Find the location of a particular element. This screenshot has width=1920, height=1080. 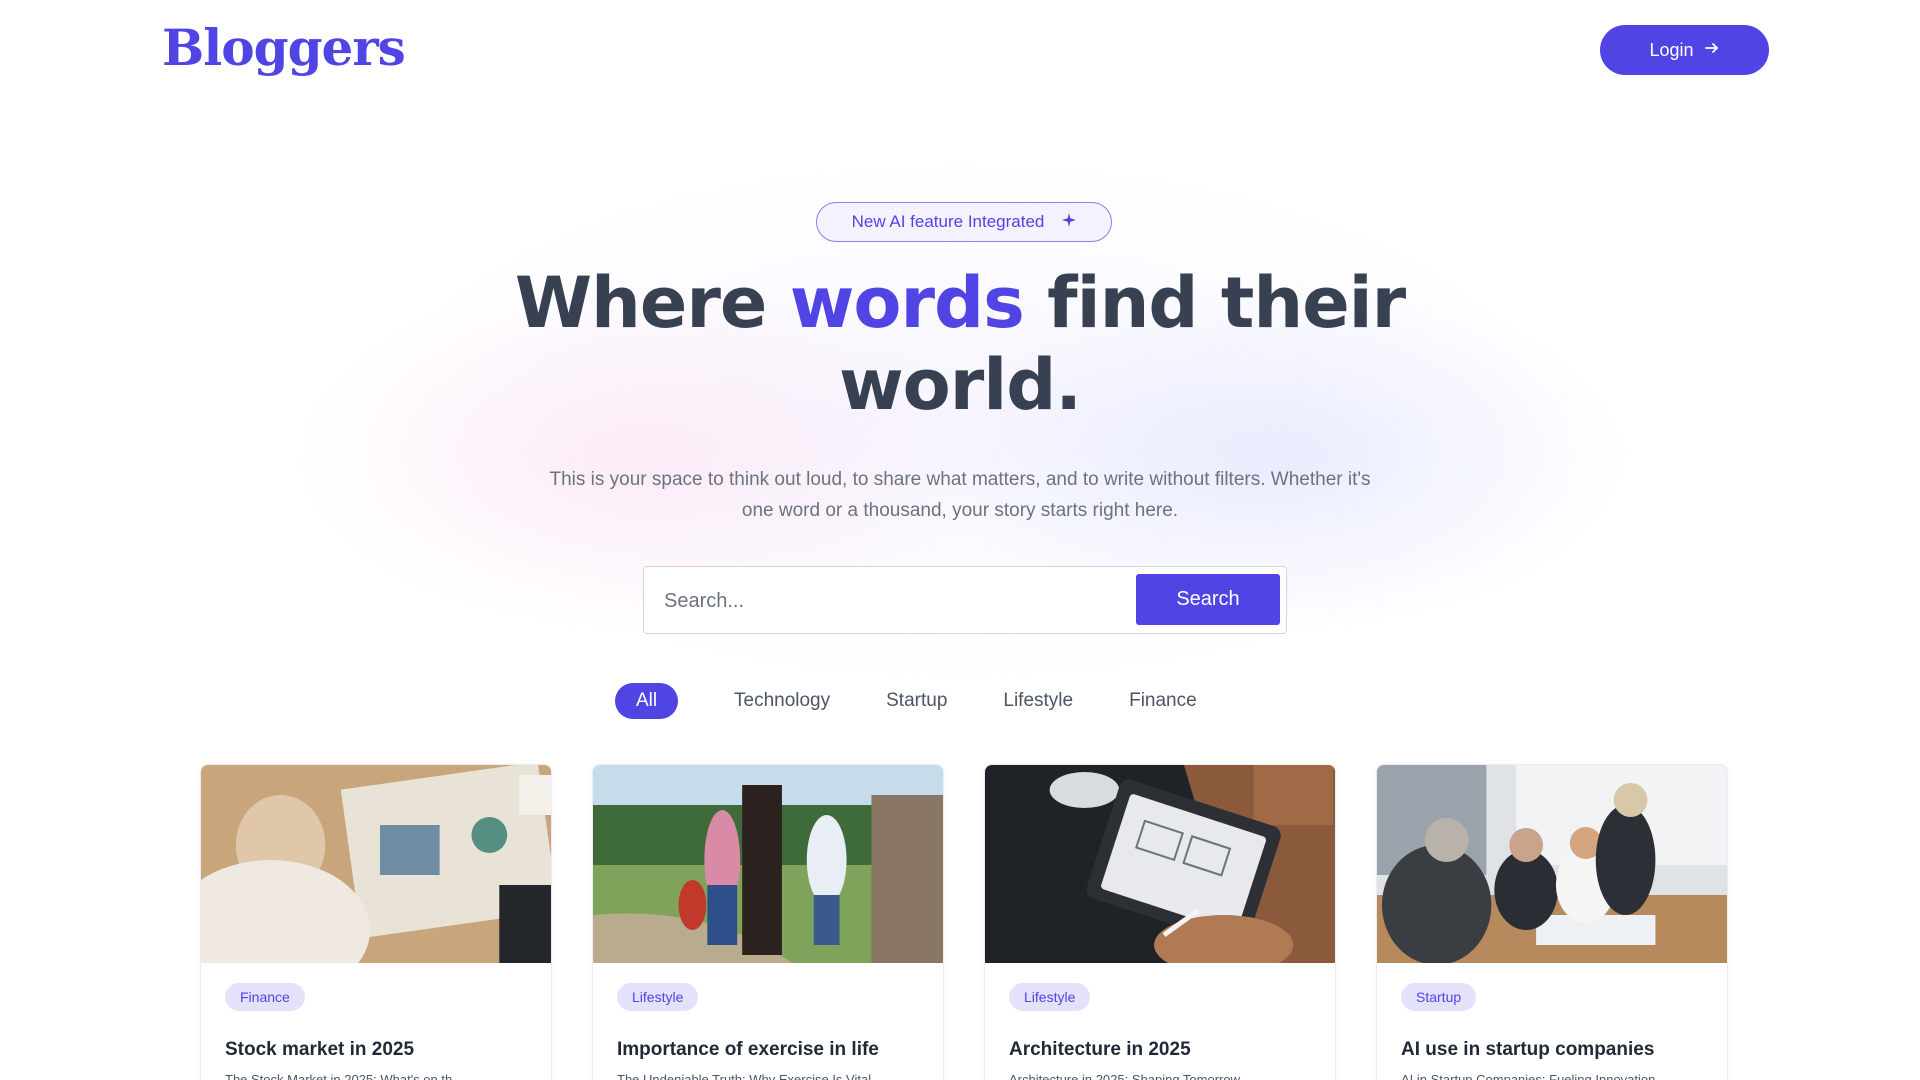

search-bar: Search is located at coordinates (965, 600).